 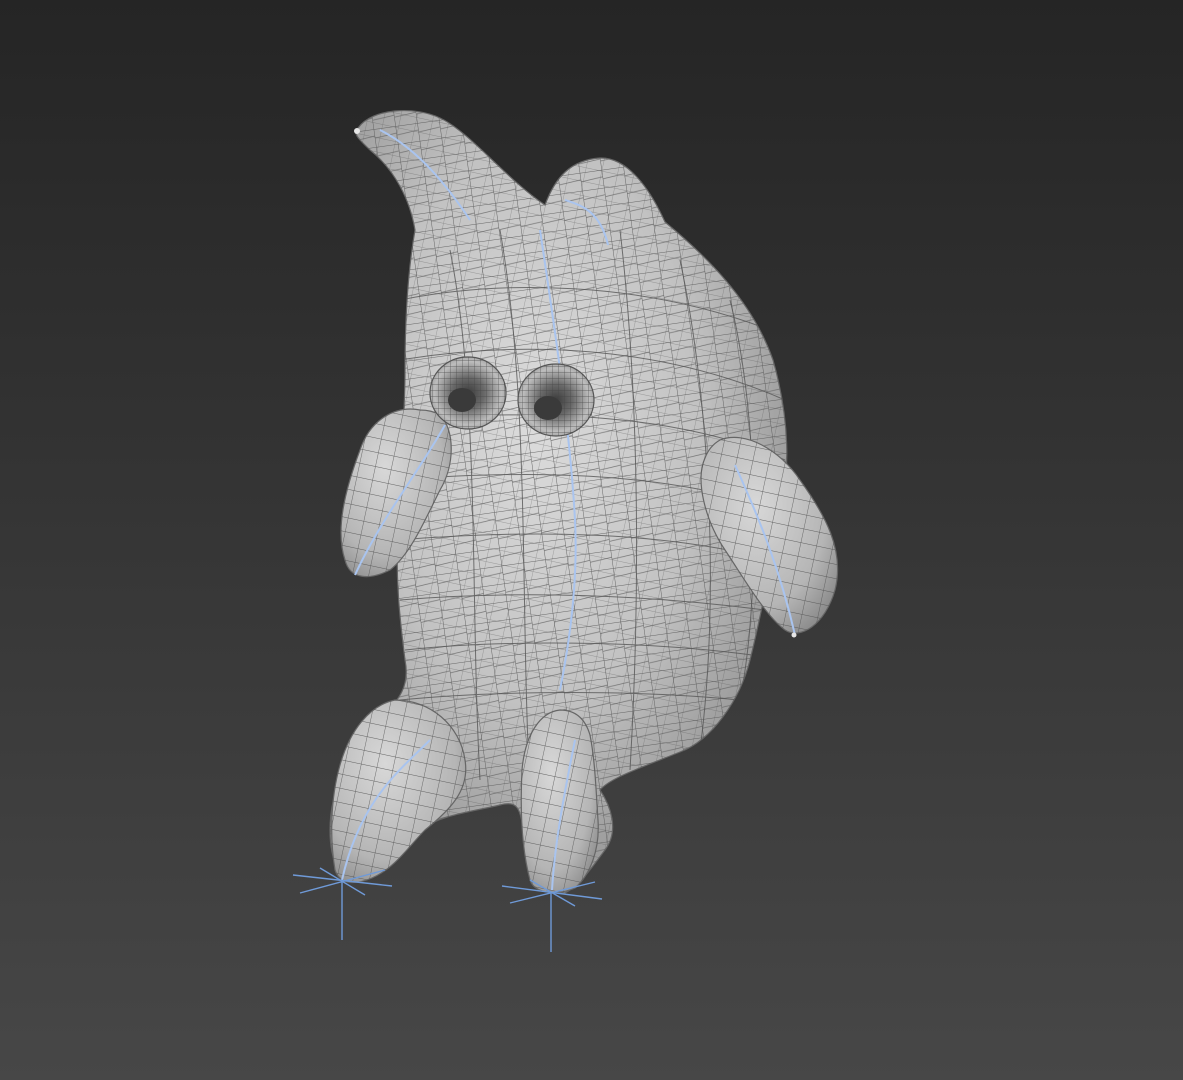 I want to click on mesh-right-leg, so click(x=559, y=801).